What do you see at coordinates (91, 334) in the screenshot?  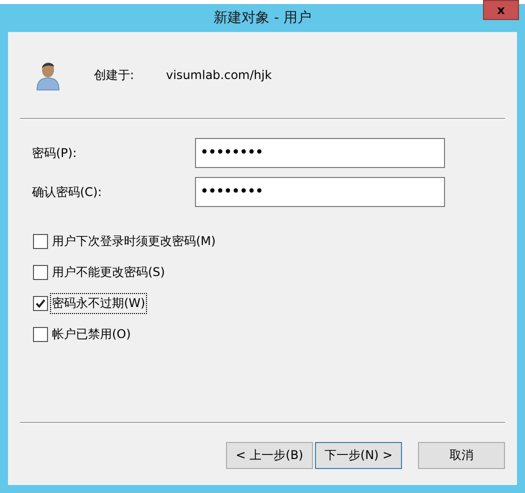 I see `checkbox-label: 帐户已禁用(O)` at bounding box center [91, 334].